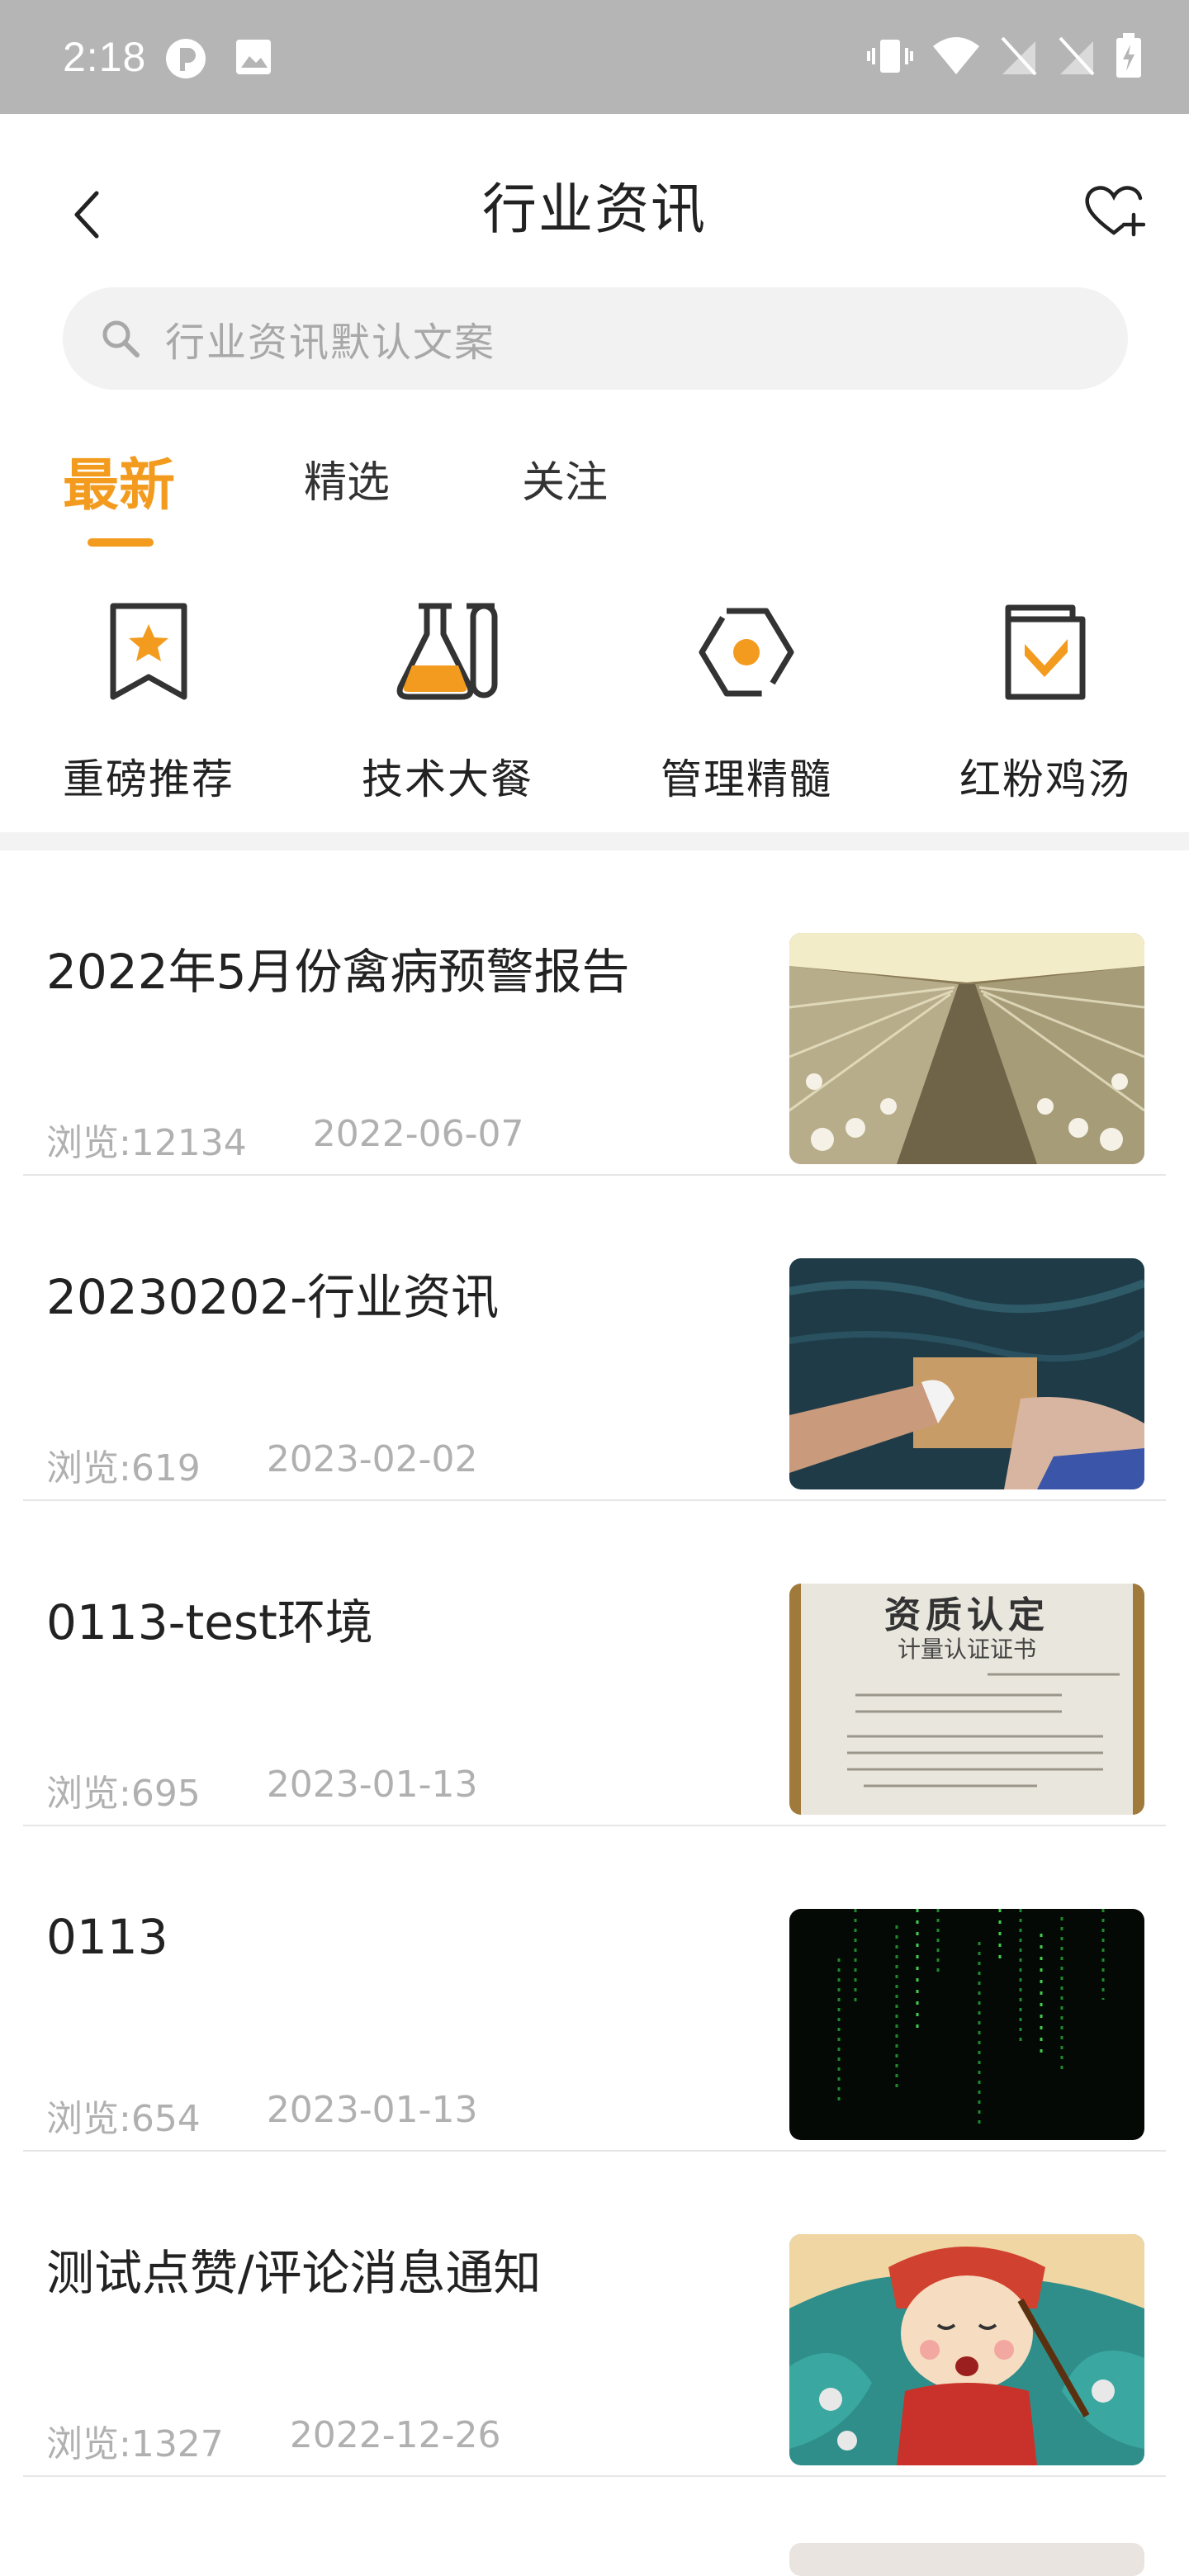 Image resolution: width=1189 pixels, height=2576 pixels. What do you see at coordinates (1045, 779) in the screenshot?
I see `category-label: 红粉鸡汤` at bounding box center [1045, 779].